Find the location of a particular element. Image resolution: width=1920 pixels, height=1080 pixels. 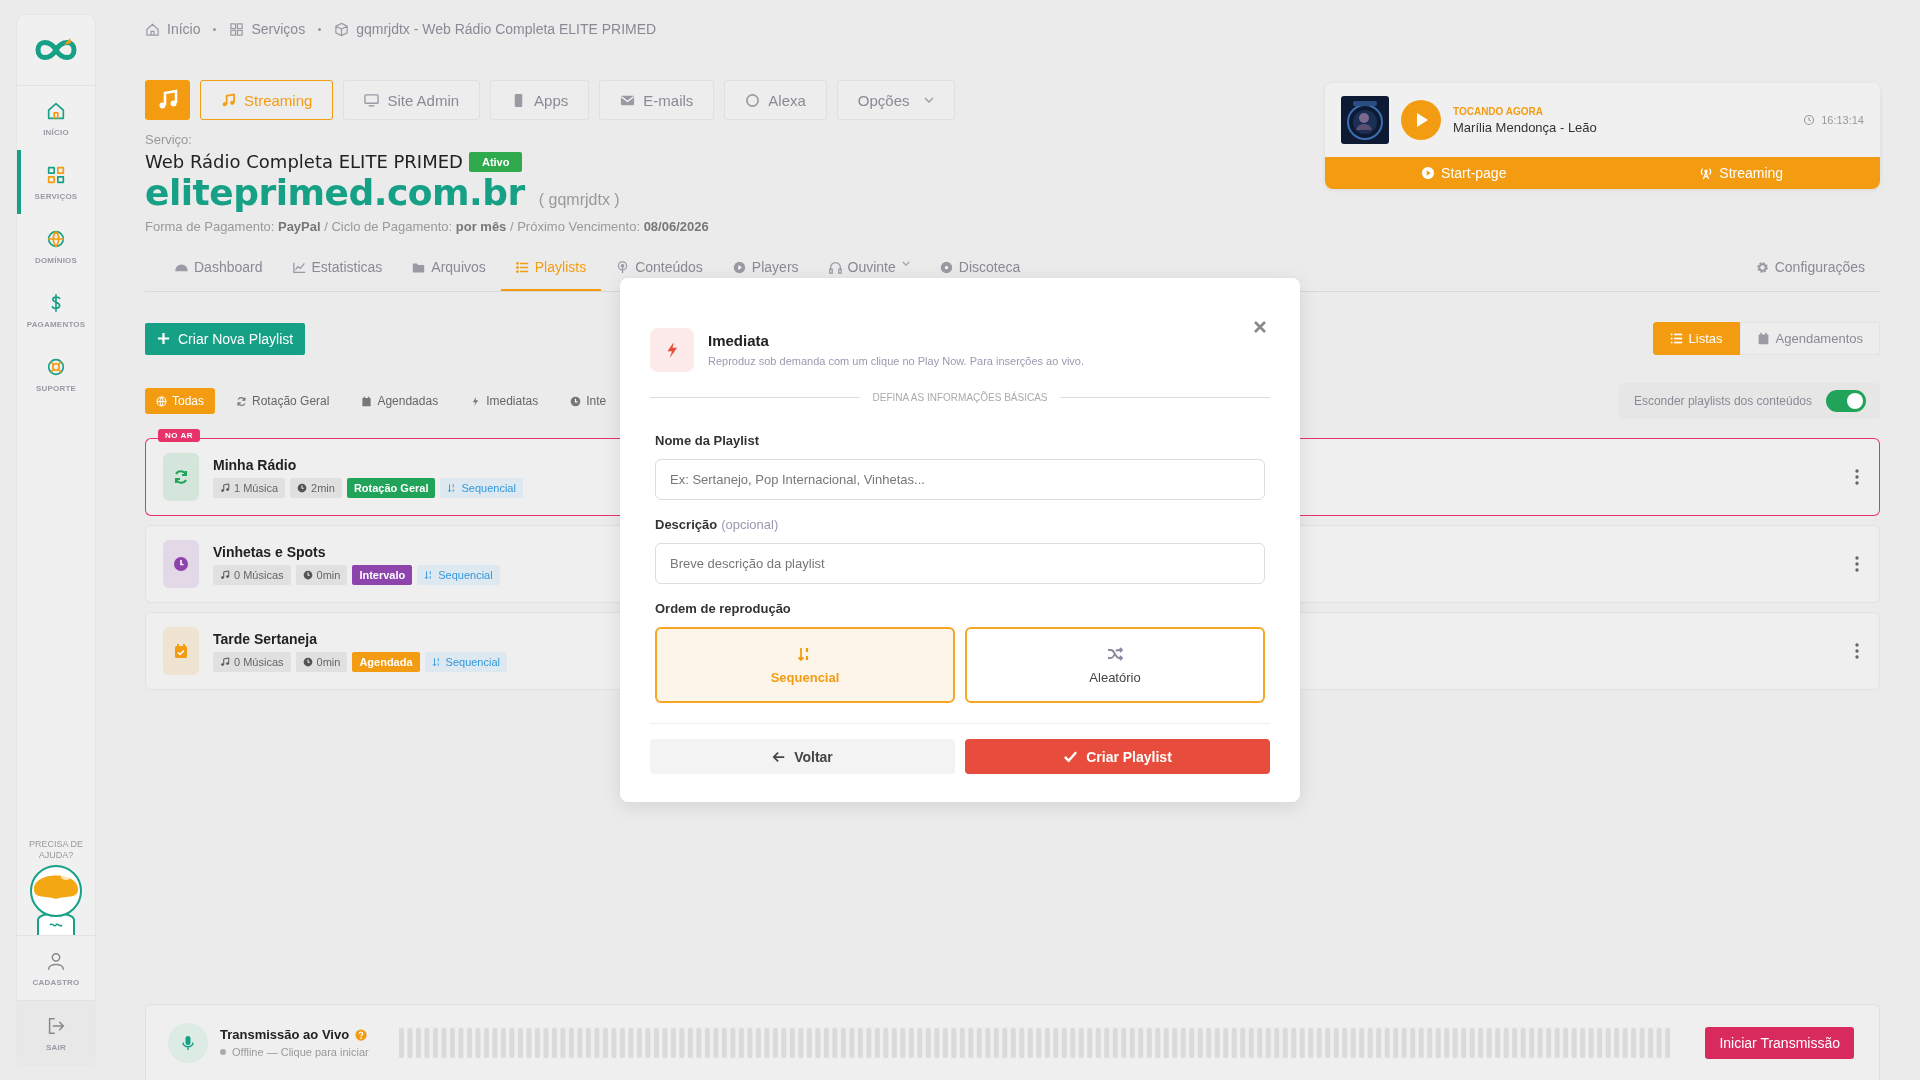

live-status: Offline — Clique para iniciar is located at coordinates (300, 1052).